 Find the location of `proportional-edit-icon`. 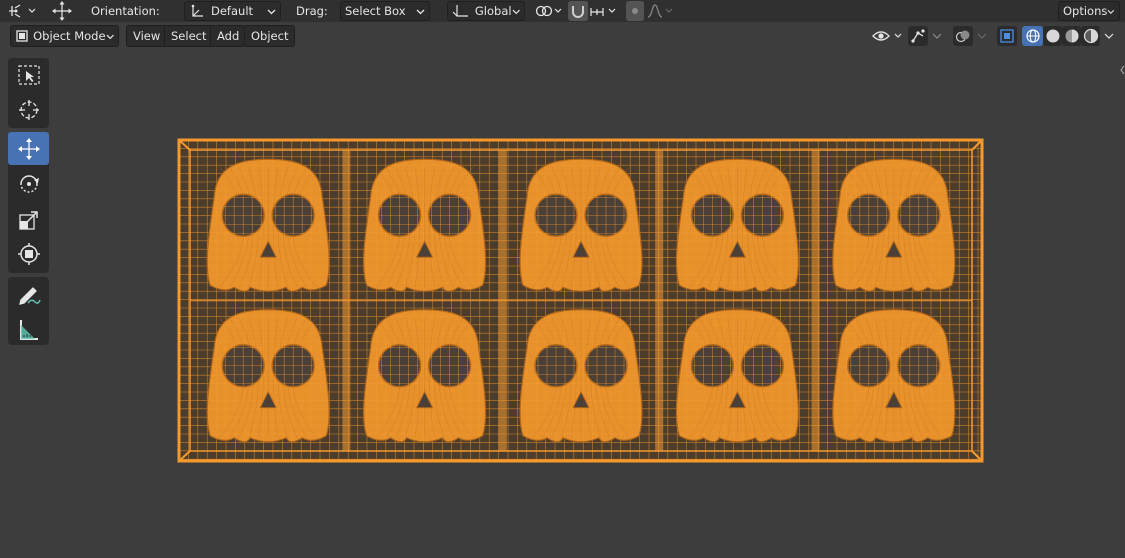

proportional-edit-icon is located at coordinates (635, 11).